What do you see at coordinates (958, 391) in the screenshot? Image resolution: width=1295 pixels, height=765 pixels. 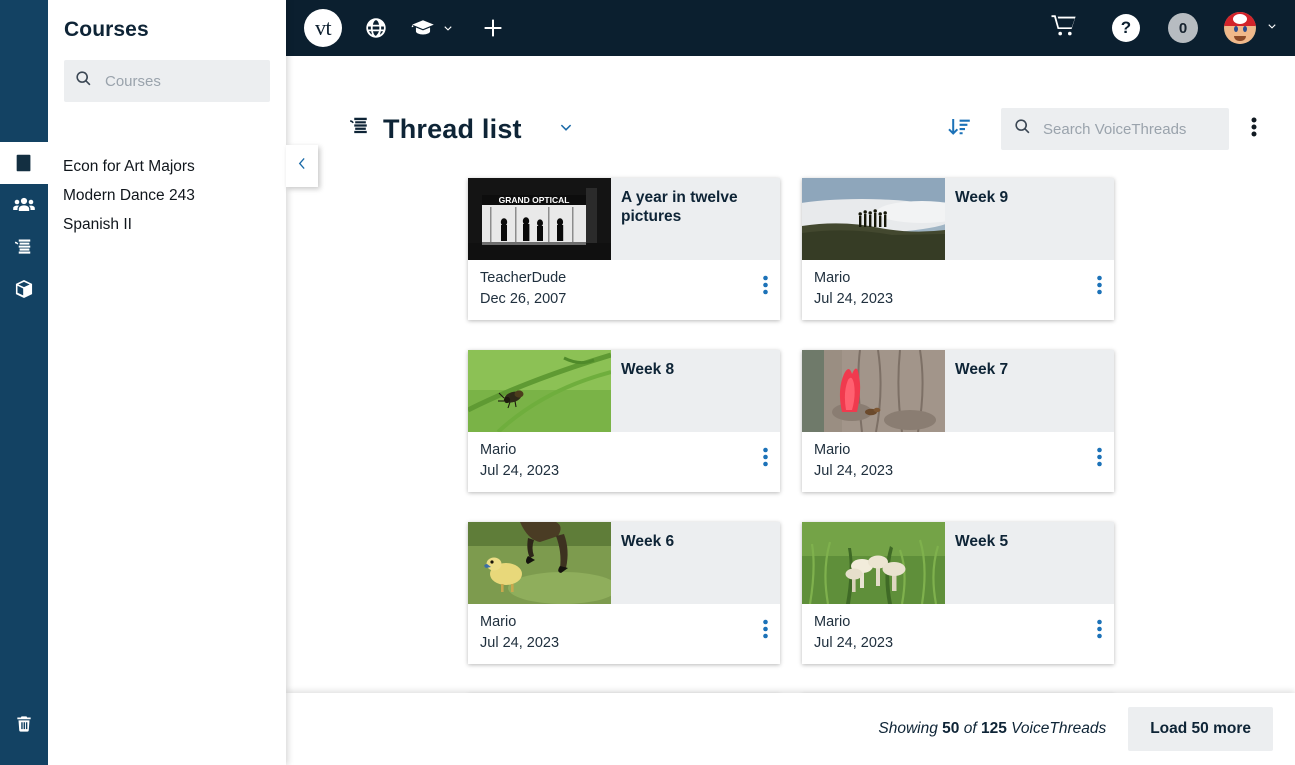 I see `thread-card-top: Week 7` at bounding box center [958, 391].